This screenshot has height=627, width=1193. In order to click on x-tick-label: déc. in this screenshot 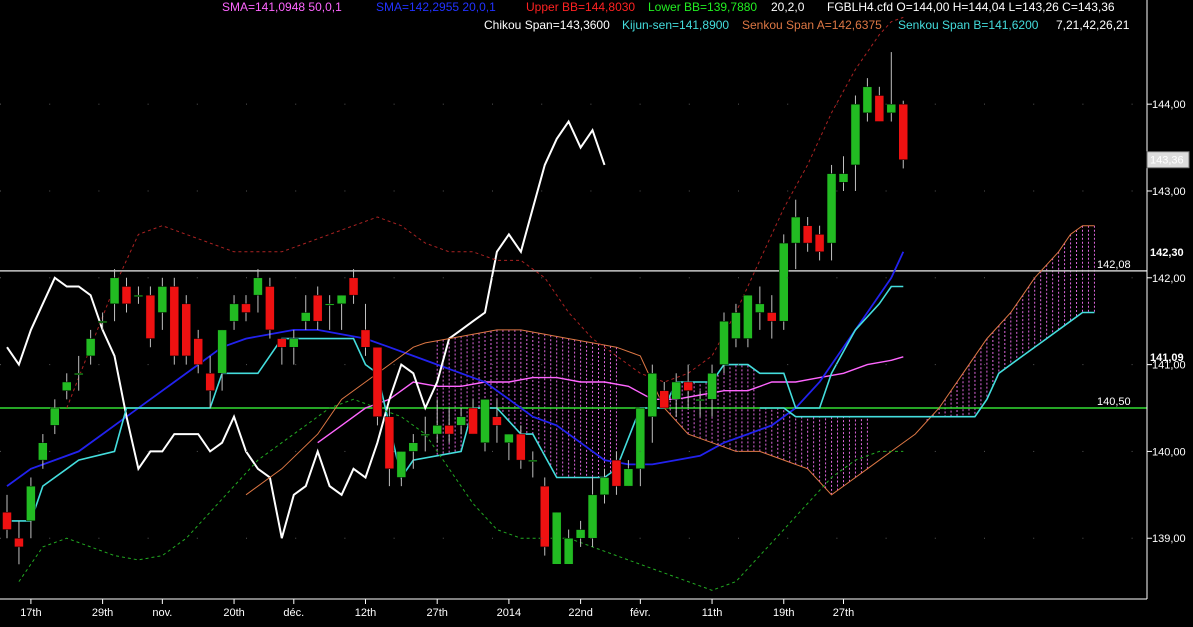, I will do `click(293, 613)`.